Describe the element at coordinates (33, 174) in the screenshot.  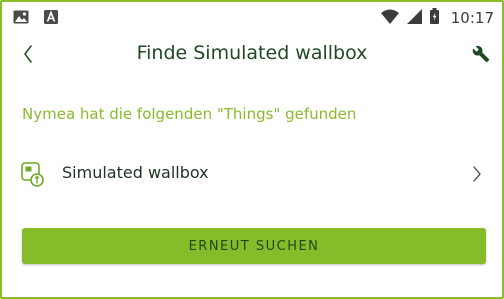
I see `device-icon` at that location.